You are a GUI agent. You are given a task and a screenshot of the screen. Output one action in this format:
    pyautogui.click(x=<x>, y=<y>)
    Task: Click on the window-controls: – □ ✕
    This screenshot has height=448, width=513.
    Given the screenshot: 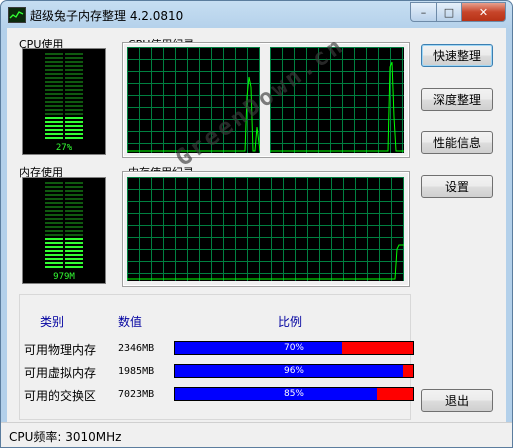 What is the action you would take?
    pyautogui.click(x=458, y=12)
    